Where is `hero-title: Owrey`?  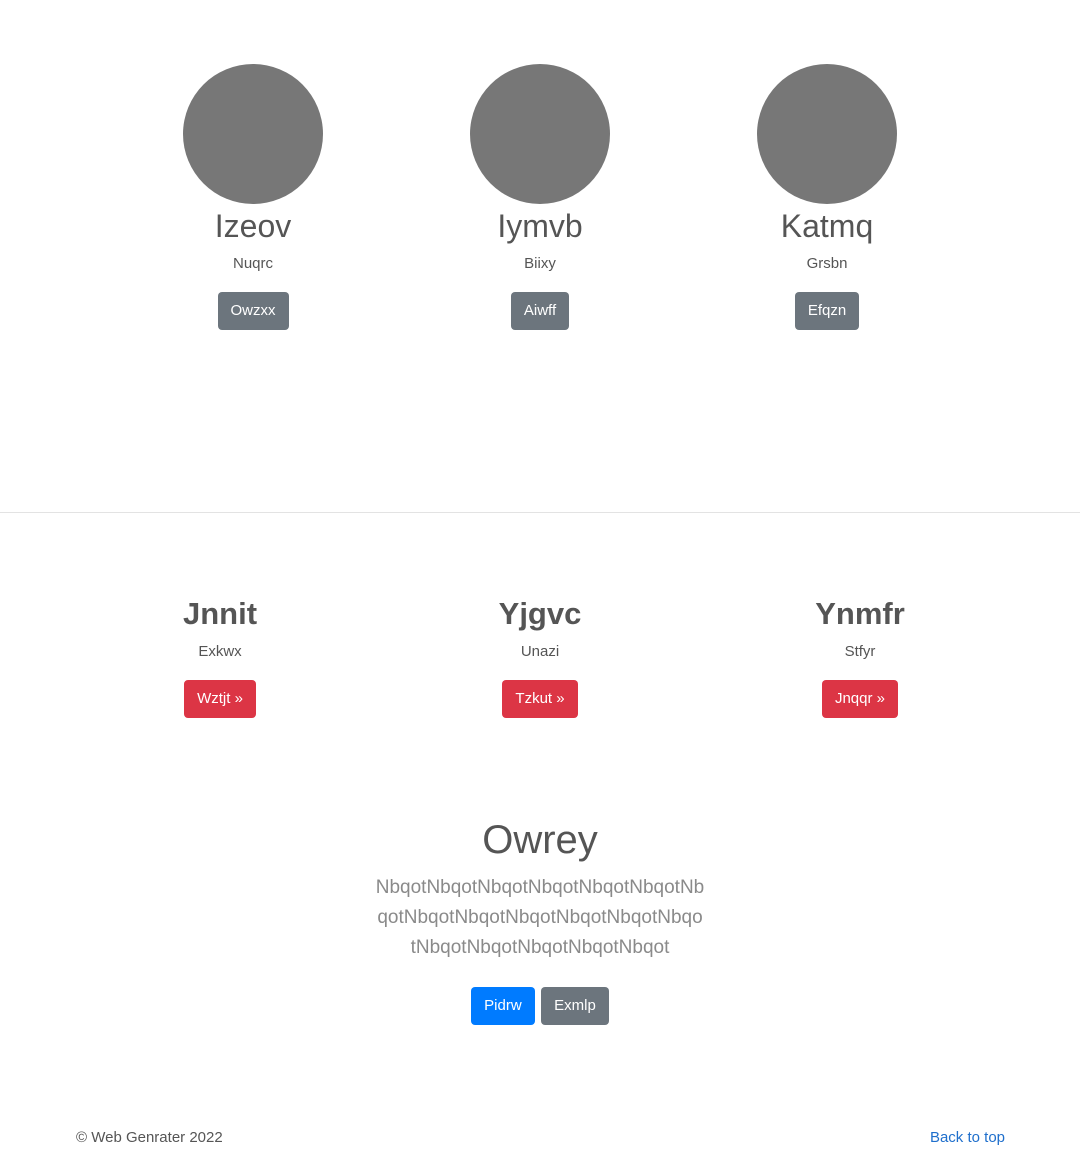
hero-title: Owrey is located at coordinates (540, 840).